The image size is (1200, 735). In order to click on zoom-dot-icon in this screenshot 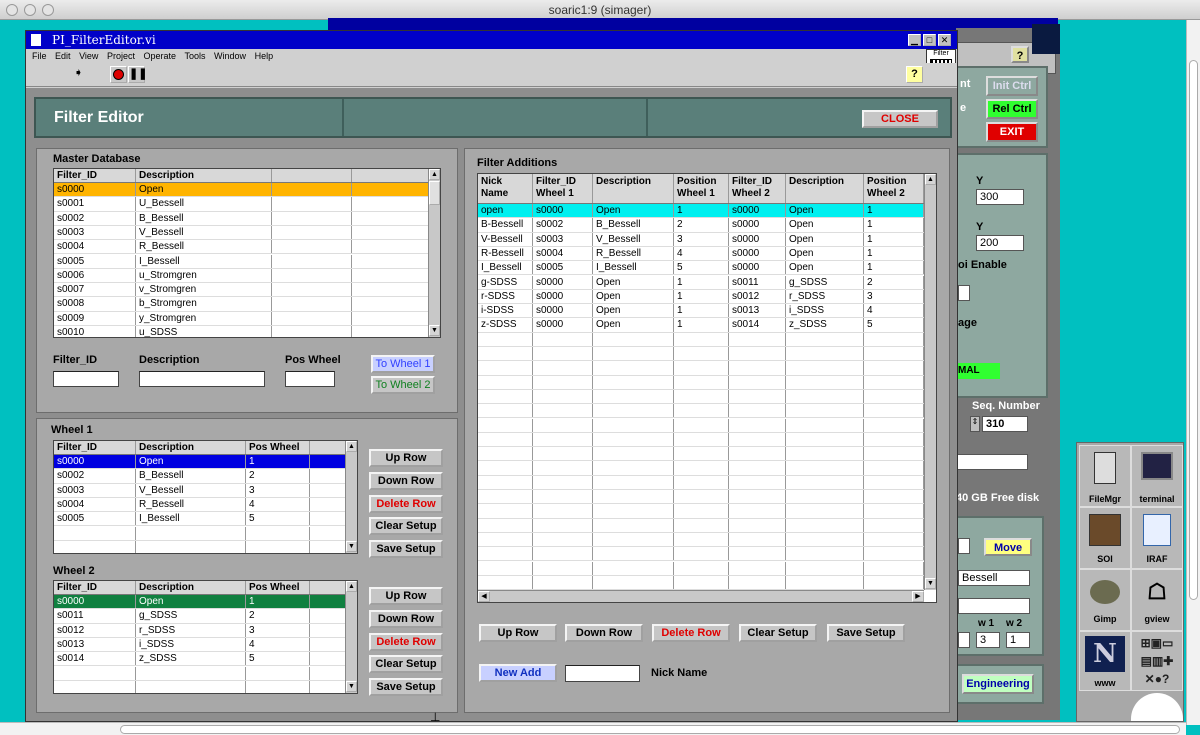, I will do `click(48, 10)`.